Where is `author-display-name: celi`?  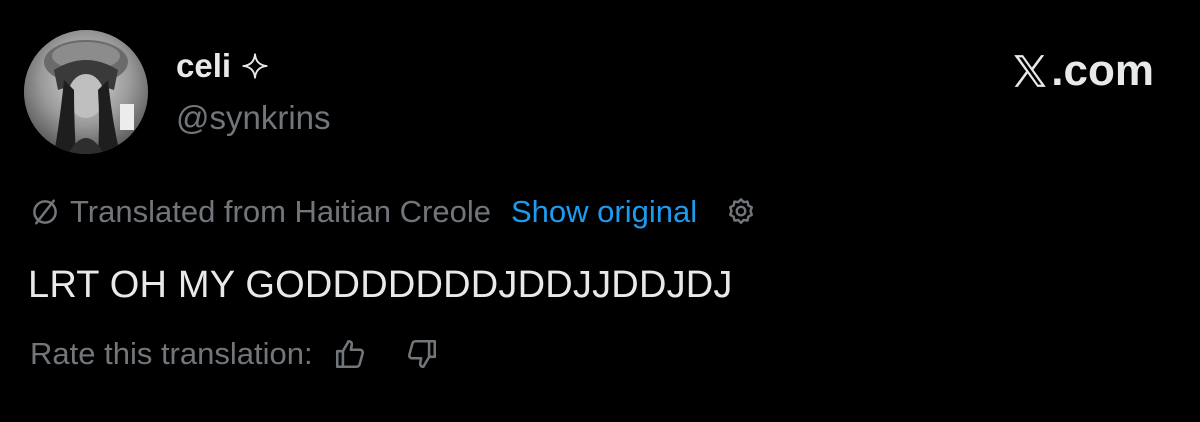
author-display-name: celi is located at coordinates (222, 66).